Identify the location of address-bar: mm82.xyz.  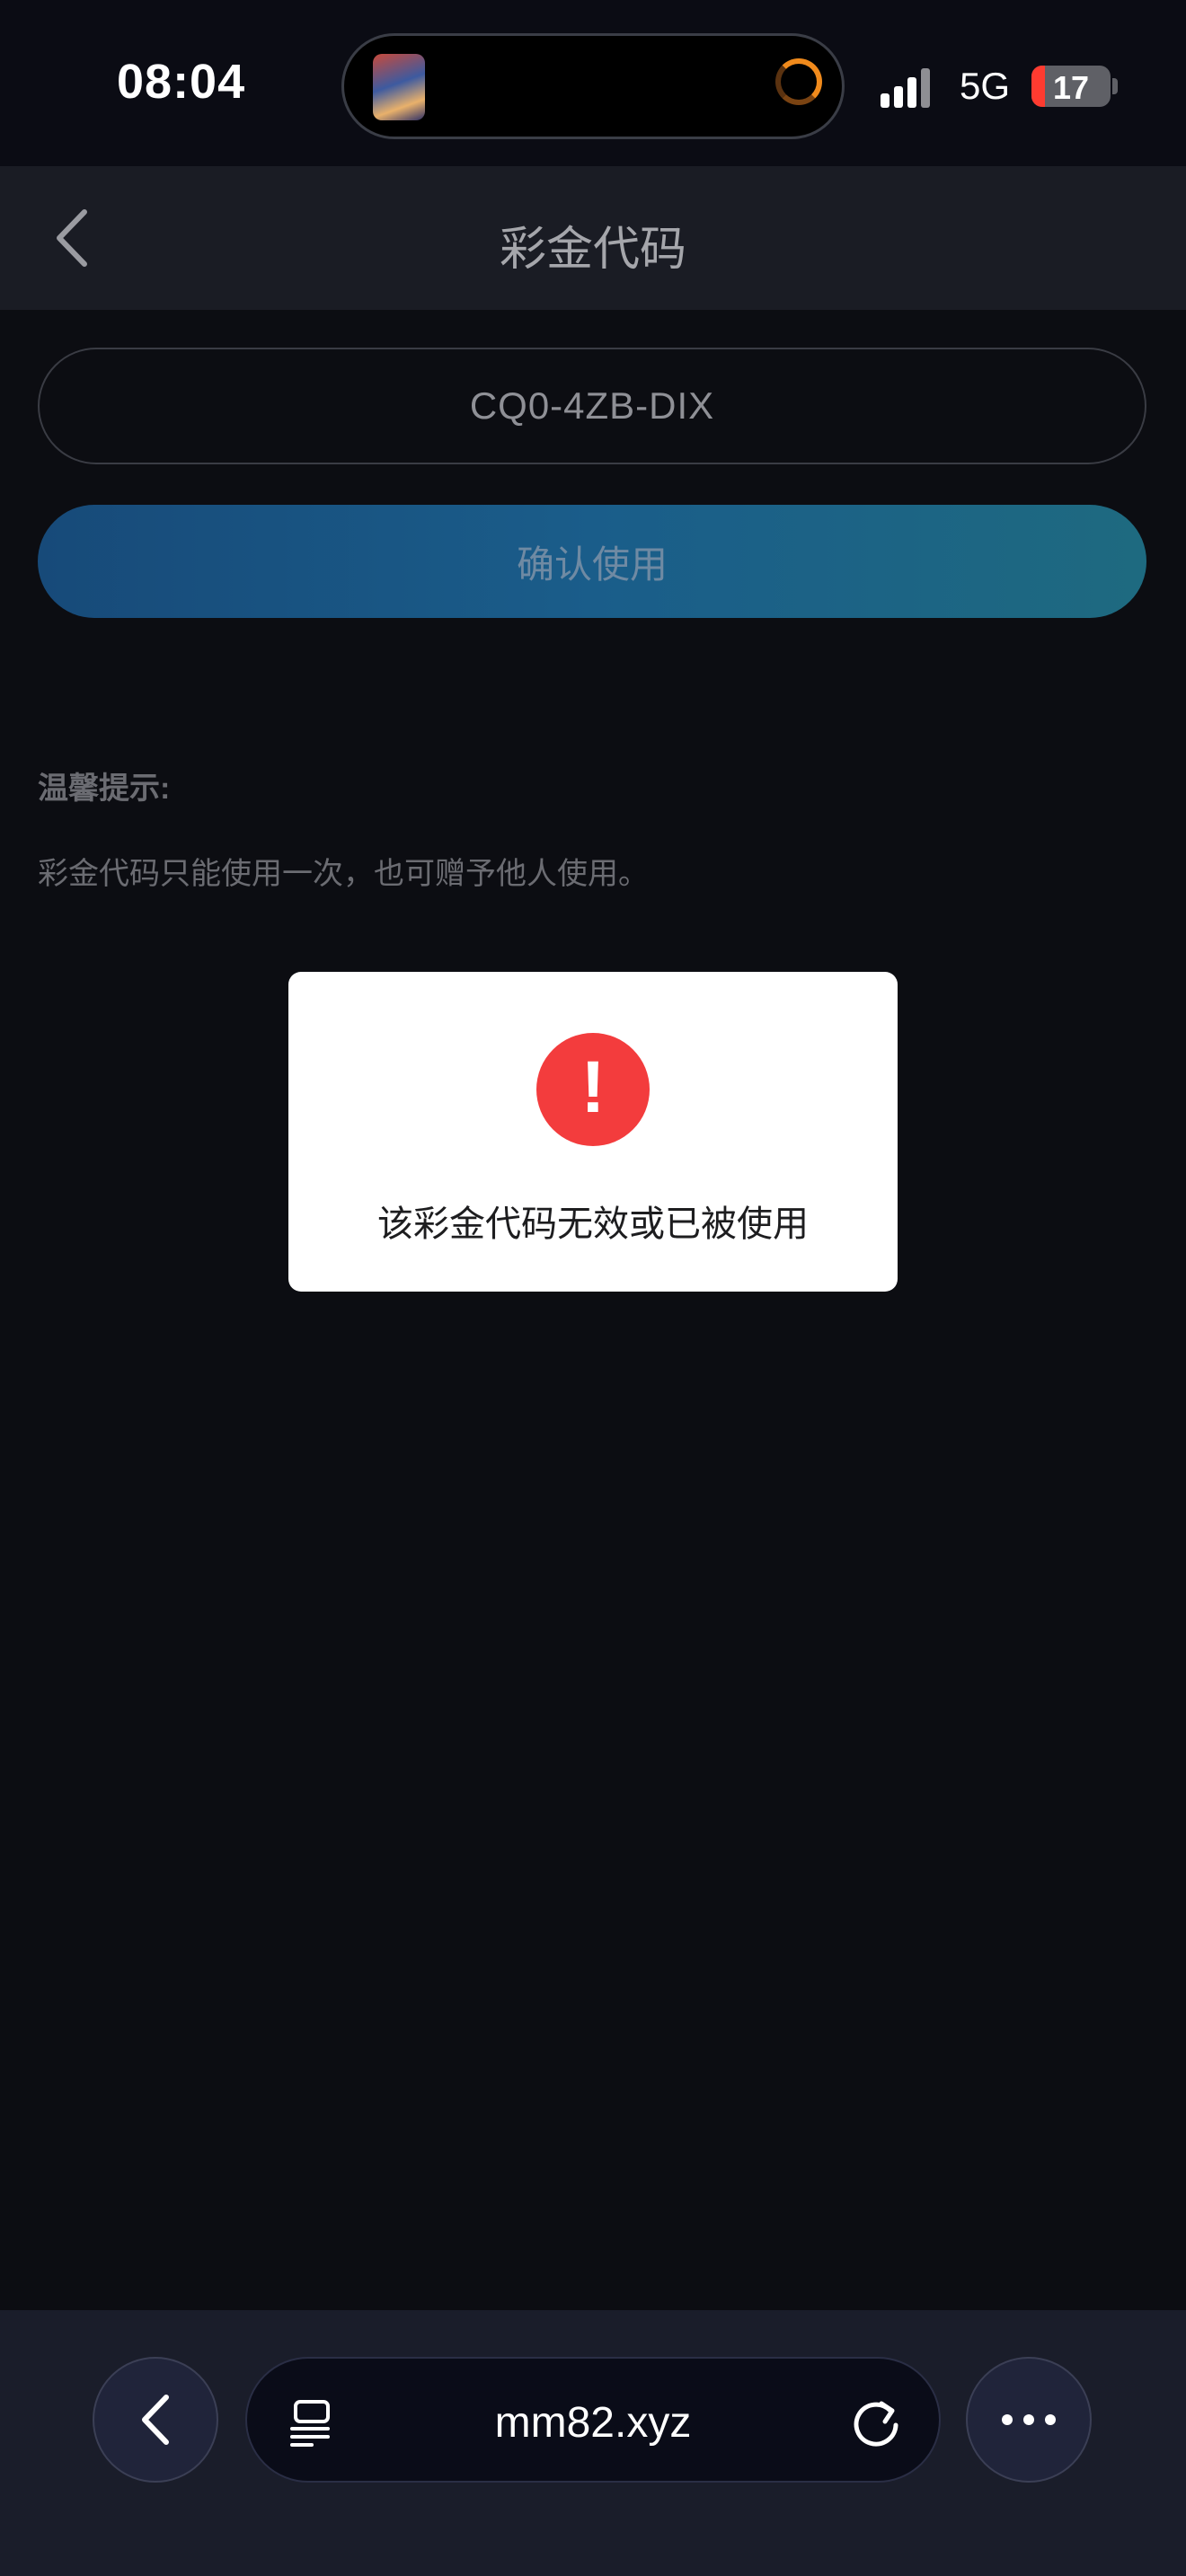
(593, 2420).